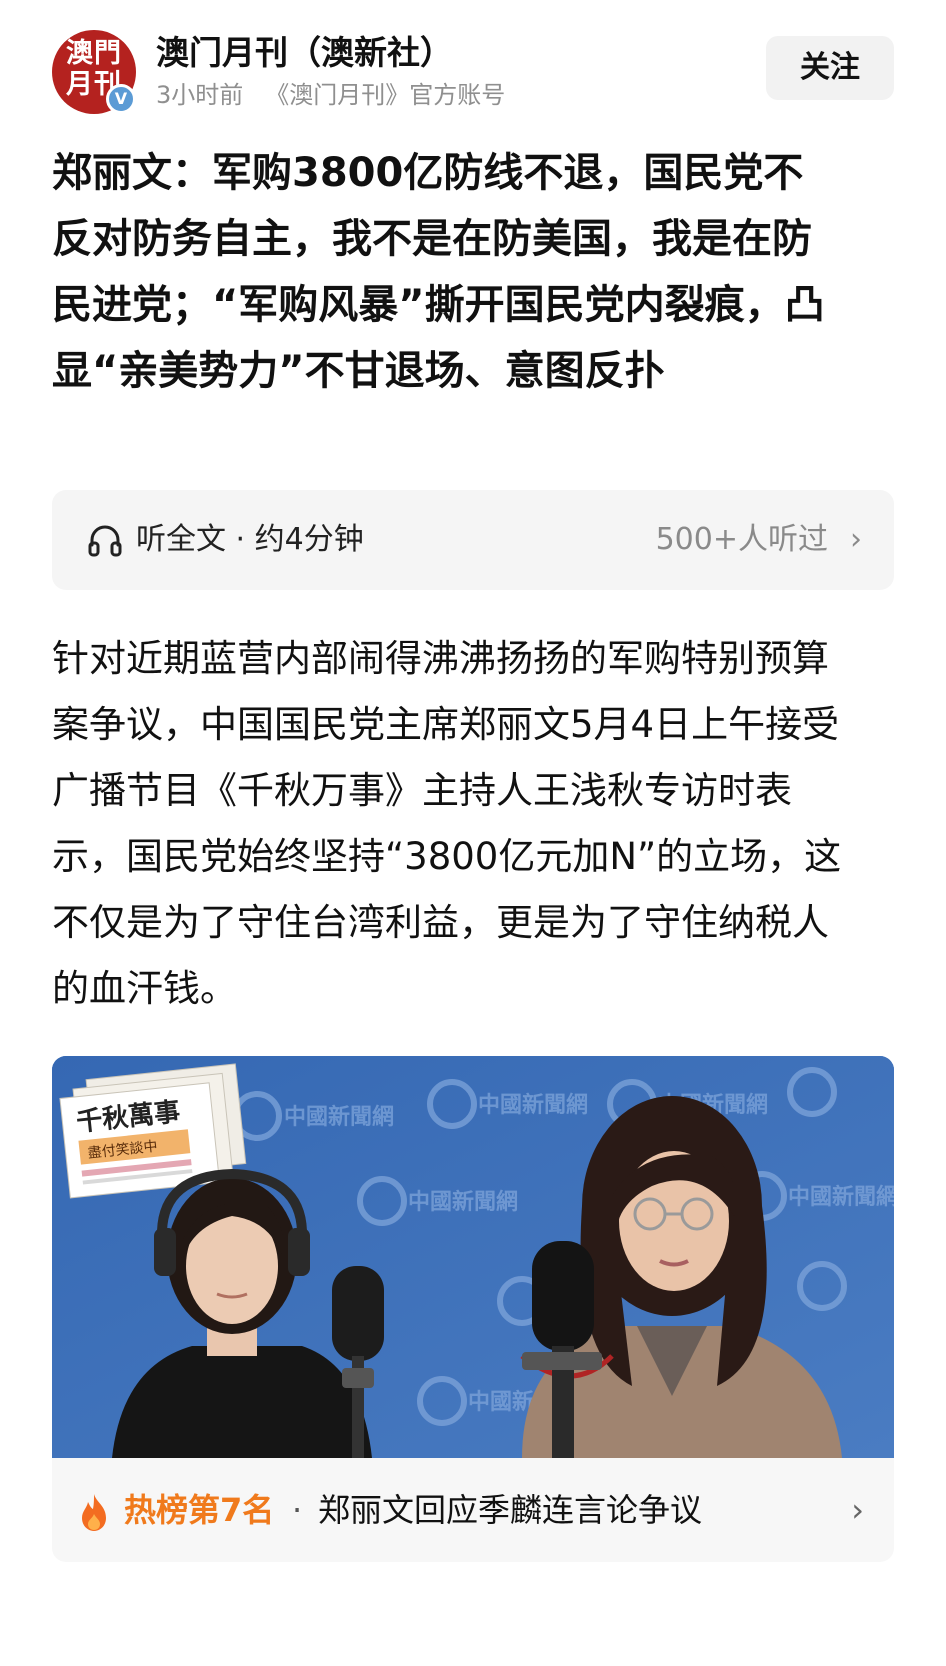 This screenshot has width=946, height=1666. Describe the element at coordinates (304, 53) in the screenshot. I see `account-name: 澳门月刊（澳新社）` at that location.